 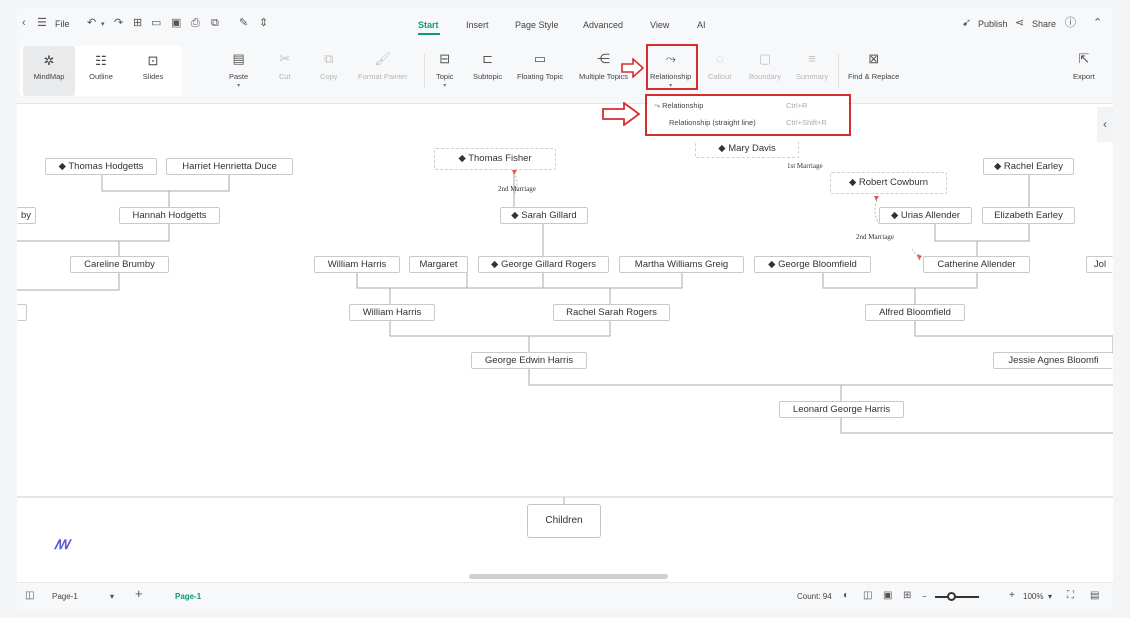 What do you see at coordinates (477, 25) in the screenshot?
I see `tab-insert: Insert` at bounding box center [477, 25].